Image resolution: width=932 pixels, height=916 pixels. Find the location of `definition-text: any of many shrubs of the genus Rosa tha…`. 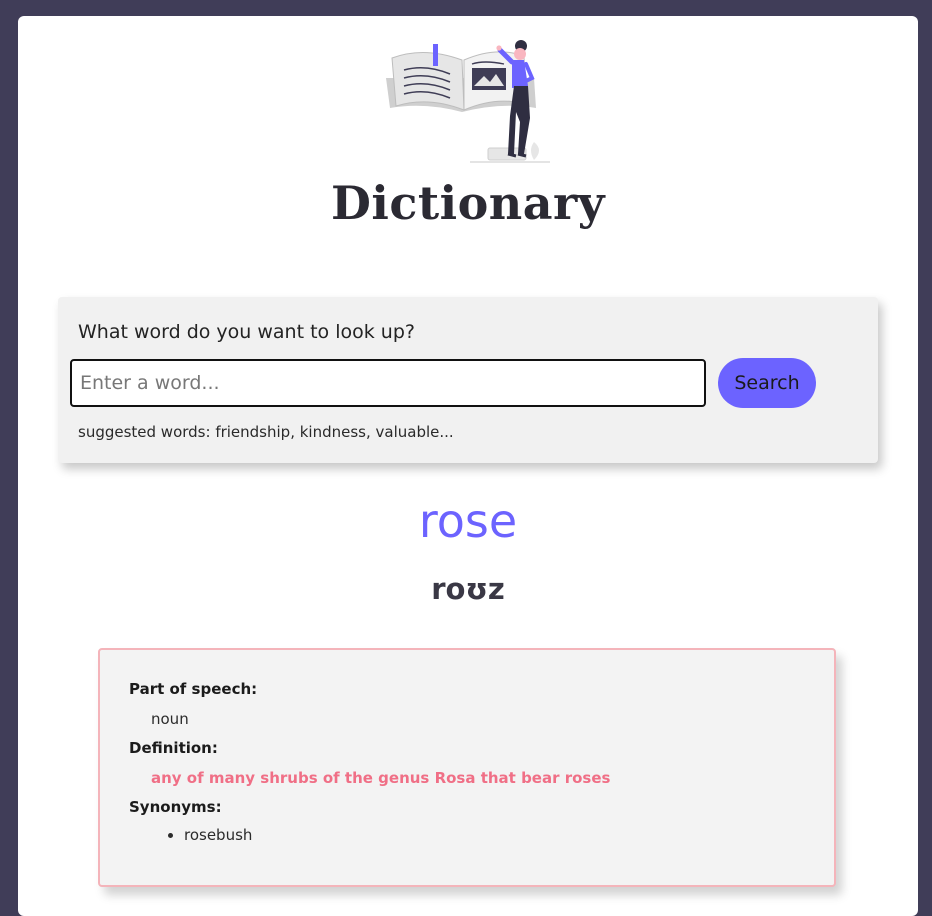

definition-text: any of many shrubs of the genus Rosa tha… is located at coordinates (381, 778).